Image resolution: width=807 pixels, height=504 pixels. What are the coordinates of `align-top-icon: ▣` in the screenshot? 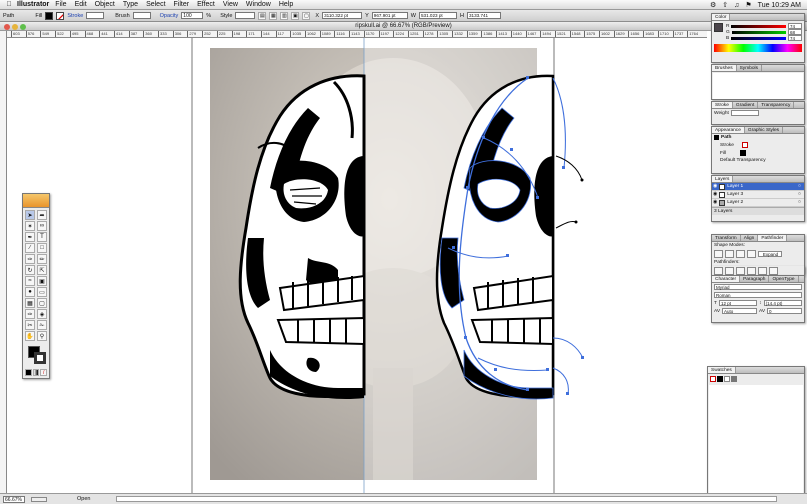 It's located at (295, 15).